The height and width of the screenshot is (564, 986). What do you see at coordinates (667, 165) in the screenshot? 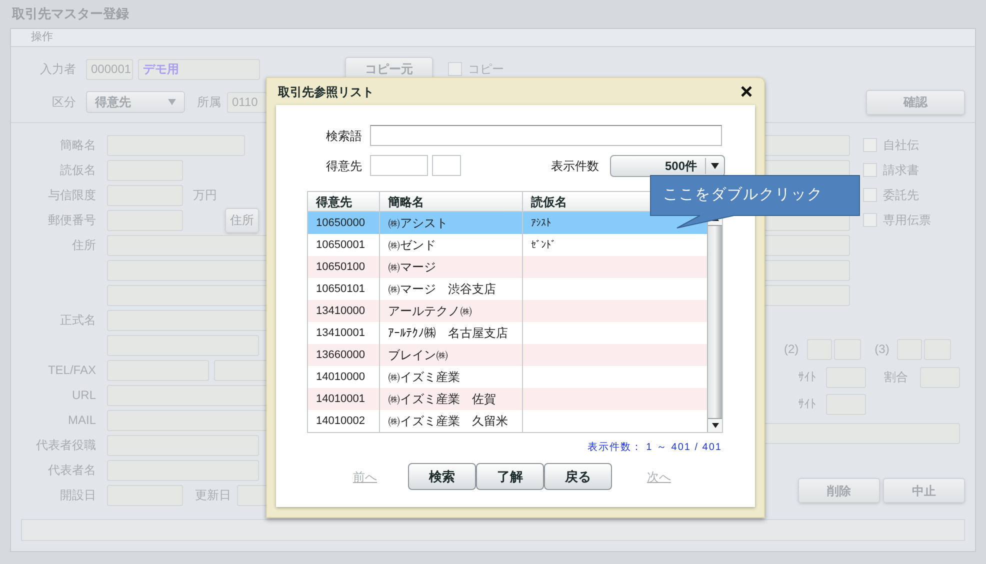
I see `count-select: 500件` at bounding box center [667, 165].